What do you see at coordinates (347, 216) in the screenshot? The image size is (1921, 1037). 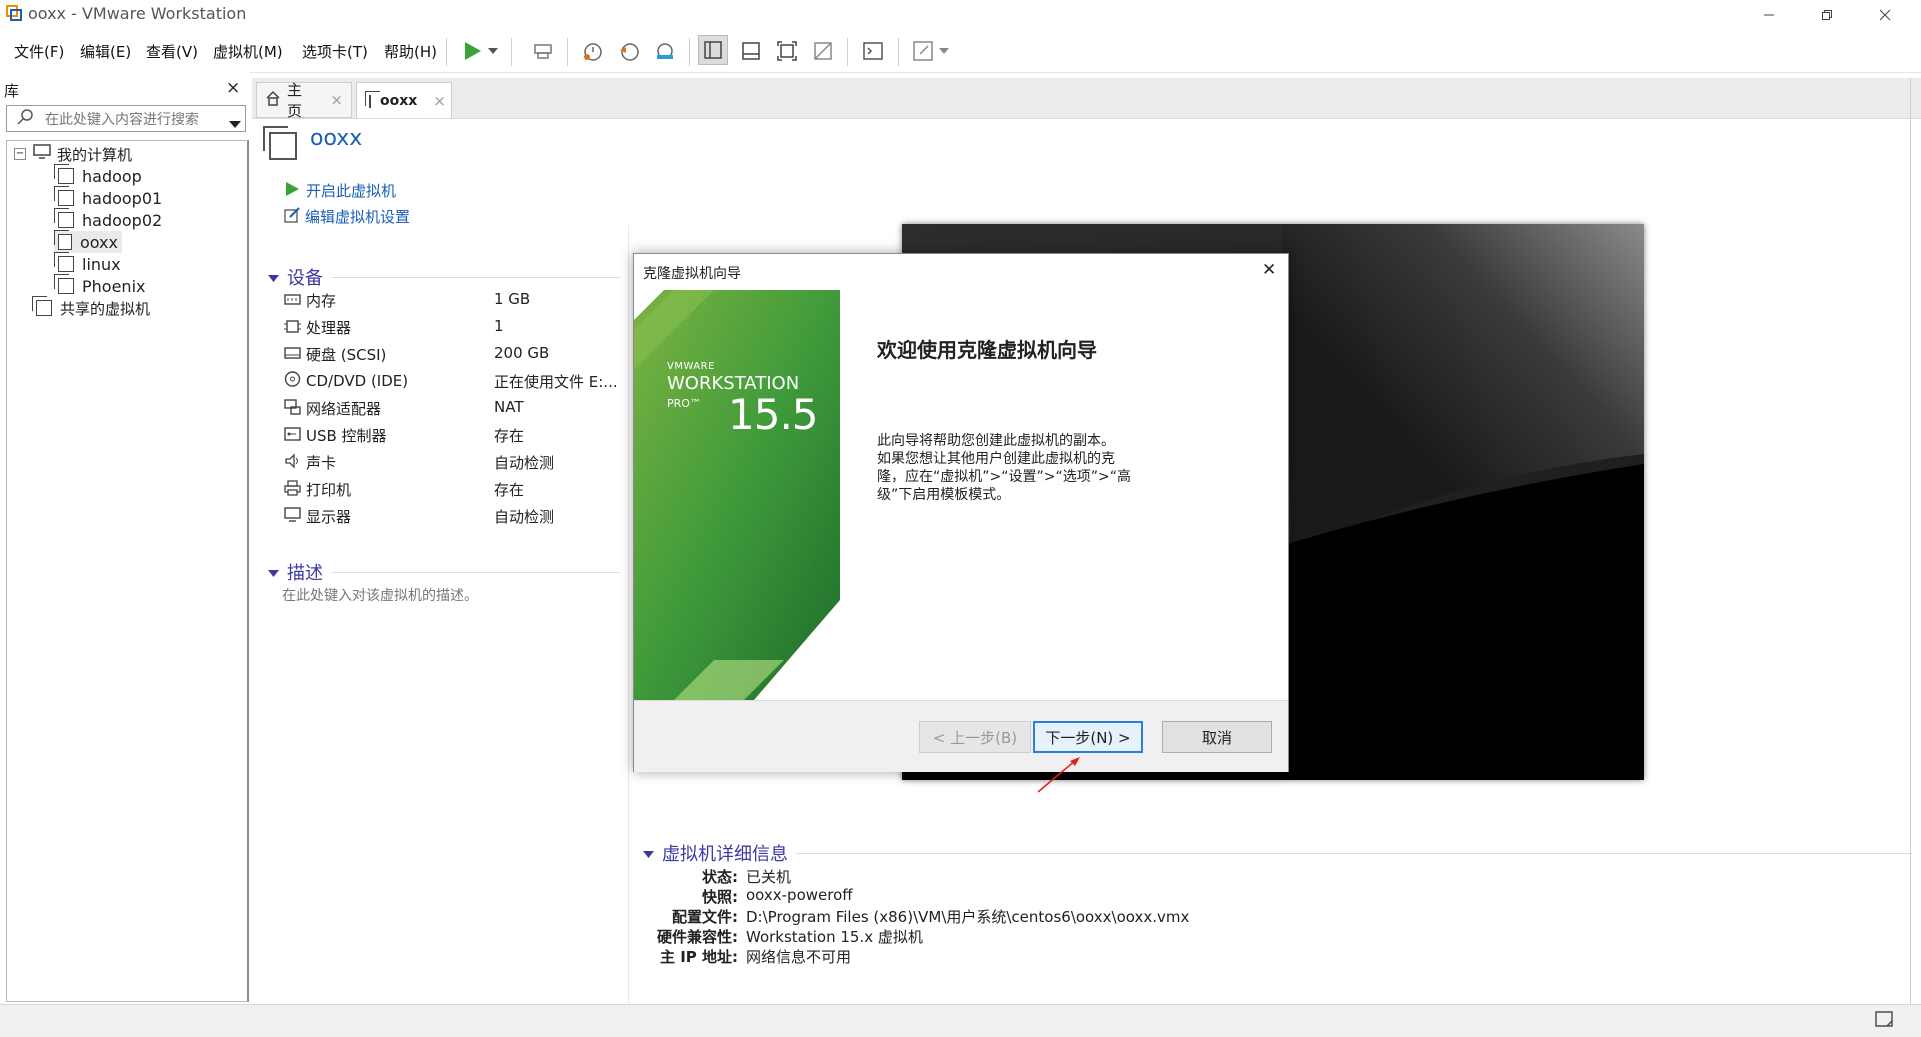 I see `edit-settings-link: 编辑虚拟机设置` at bounding box center [347, 216].